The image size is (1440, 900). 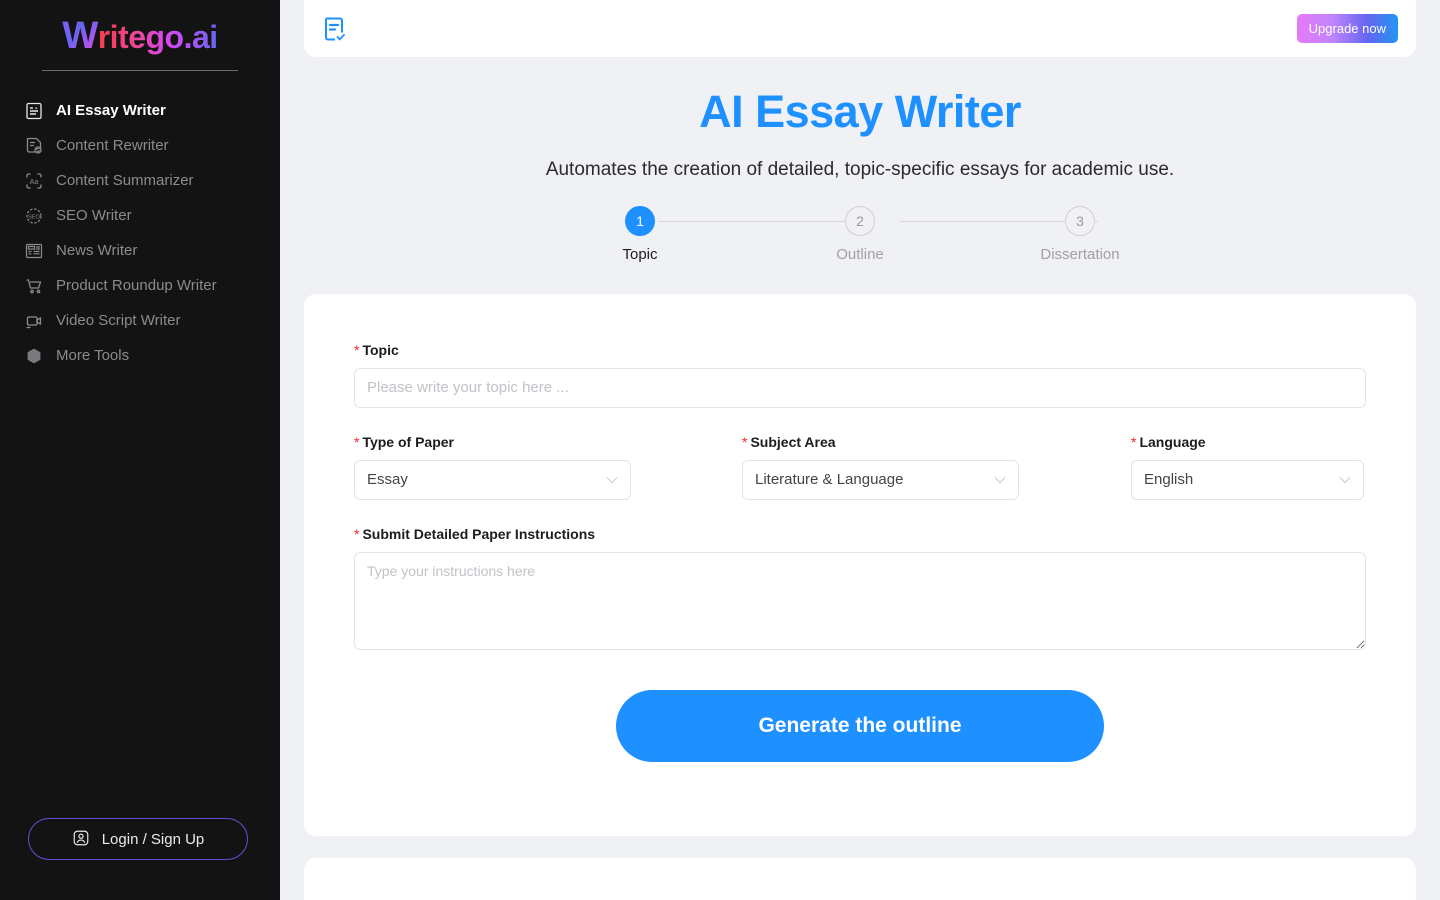 I want to click on language-label: * Language, so click(x=1247, y=442).